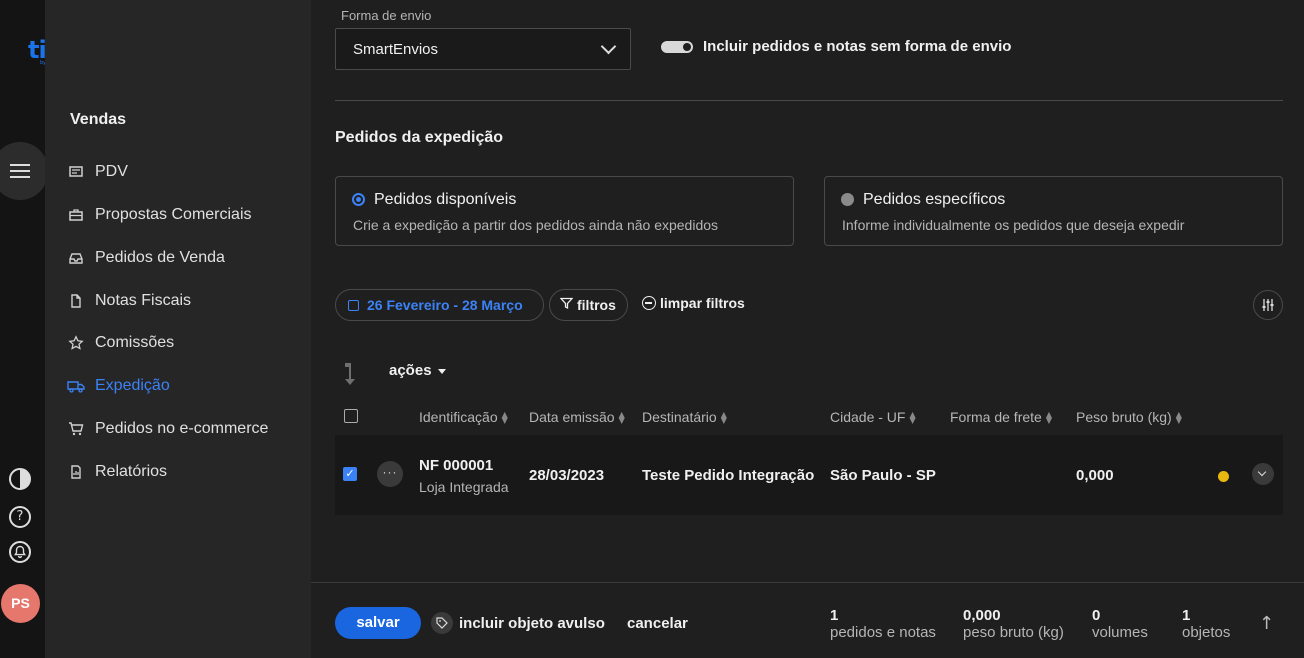  What do you see at coordinates (596, 305) in the screenshot?
I see `filters-label: filtros` at bounding box center [596, 305].